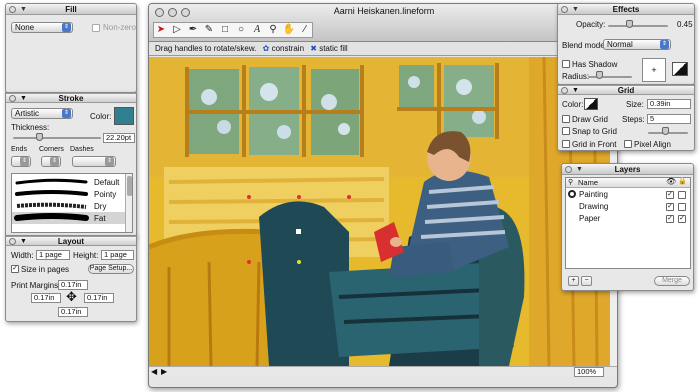 The image size is (700, 392). I want to click on text-tool-icon: A, so click(257, 30).